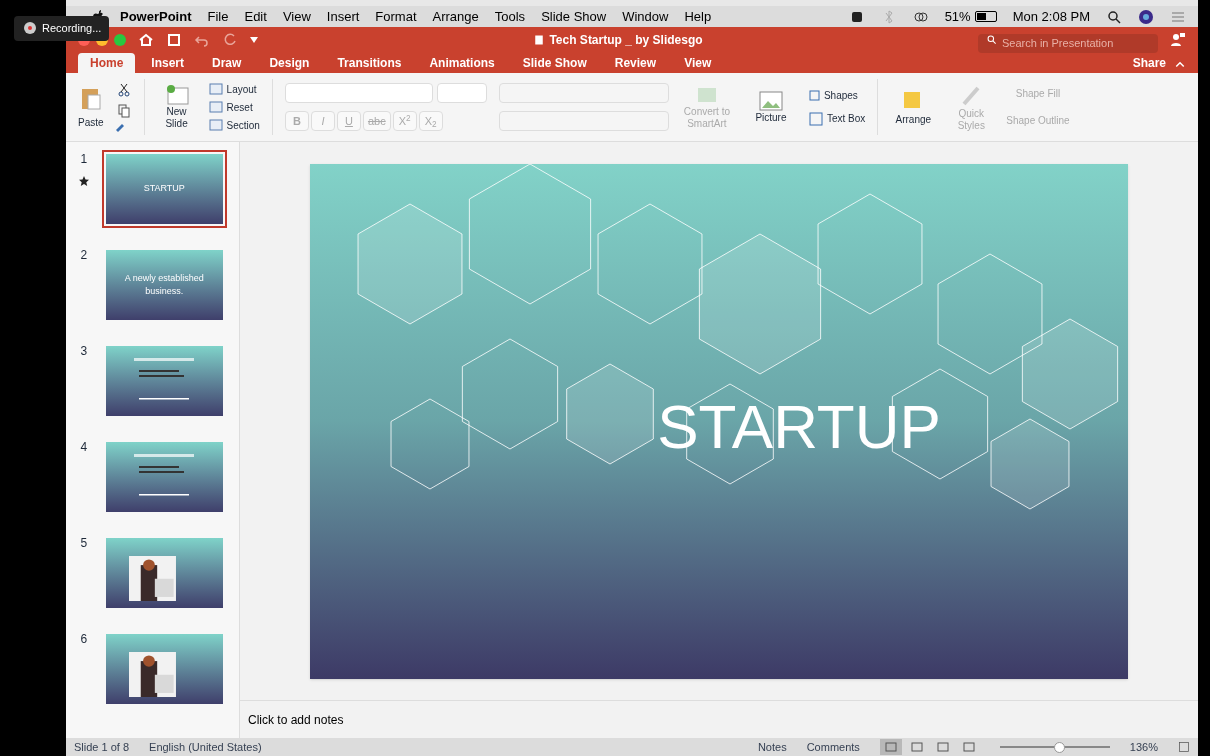 Image resolution: width=1210 pixels, height=756 pixels. Describe the element at coordinates (176, 107) in the screenshot. I see `new-slide-button: New Slide` at that location.